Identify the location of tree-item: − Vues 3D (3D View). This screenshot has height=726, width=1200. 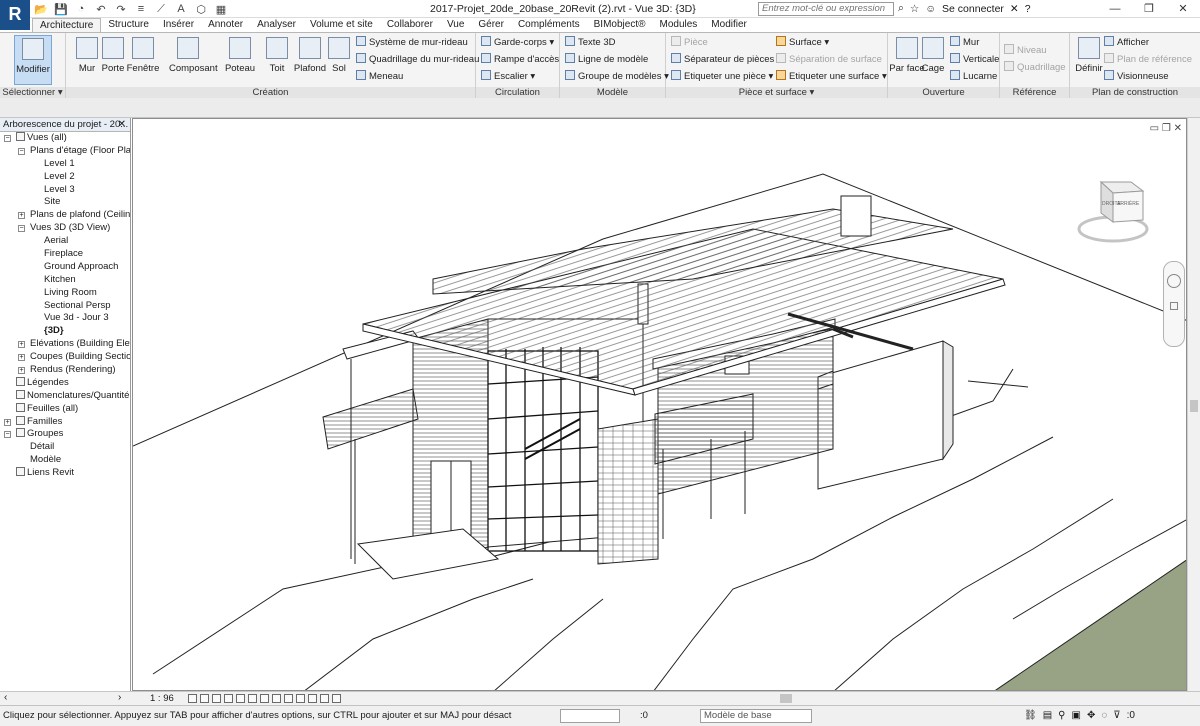
(65, 228).